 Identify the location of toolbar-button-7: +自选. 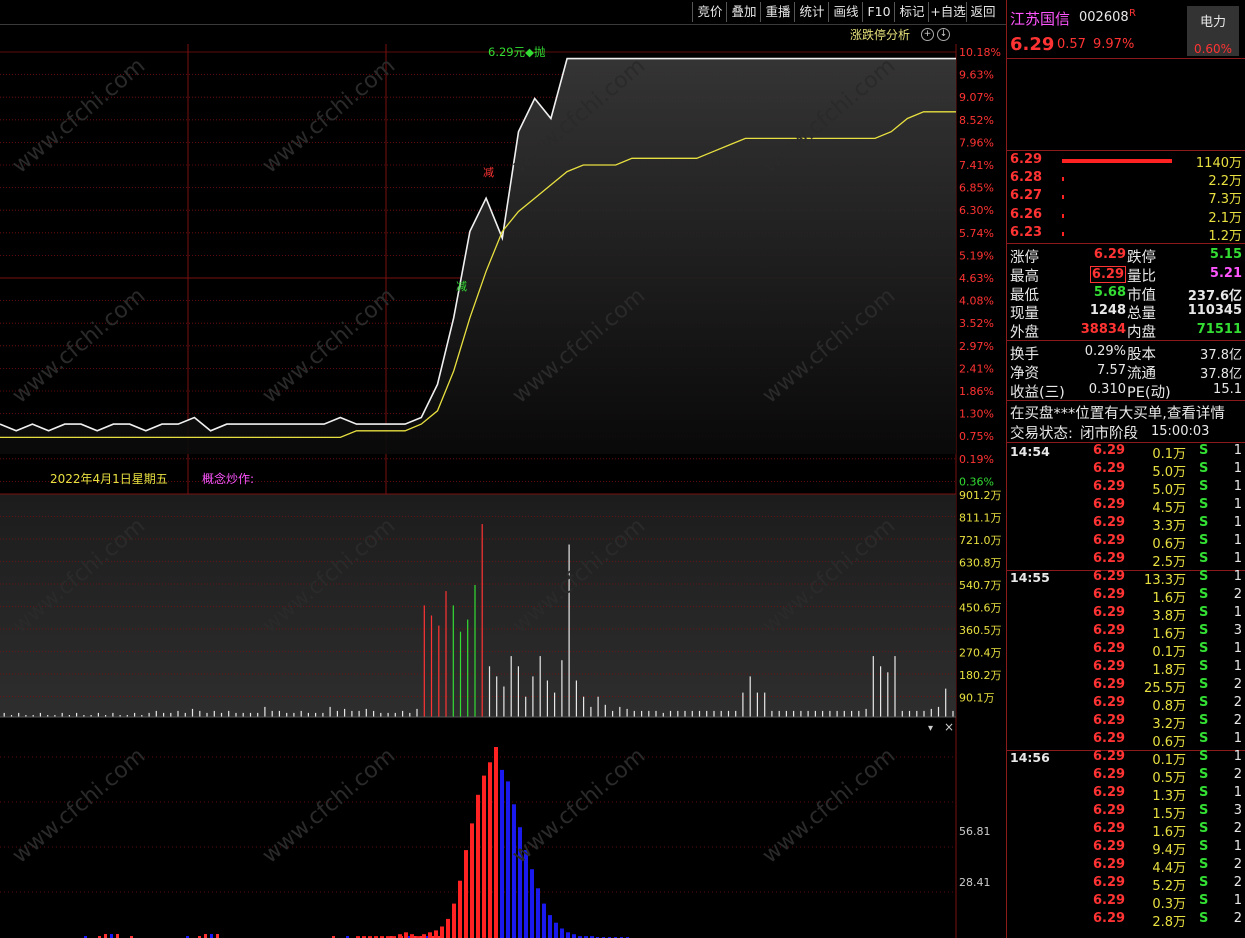
(947, 12).